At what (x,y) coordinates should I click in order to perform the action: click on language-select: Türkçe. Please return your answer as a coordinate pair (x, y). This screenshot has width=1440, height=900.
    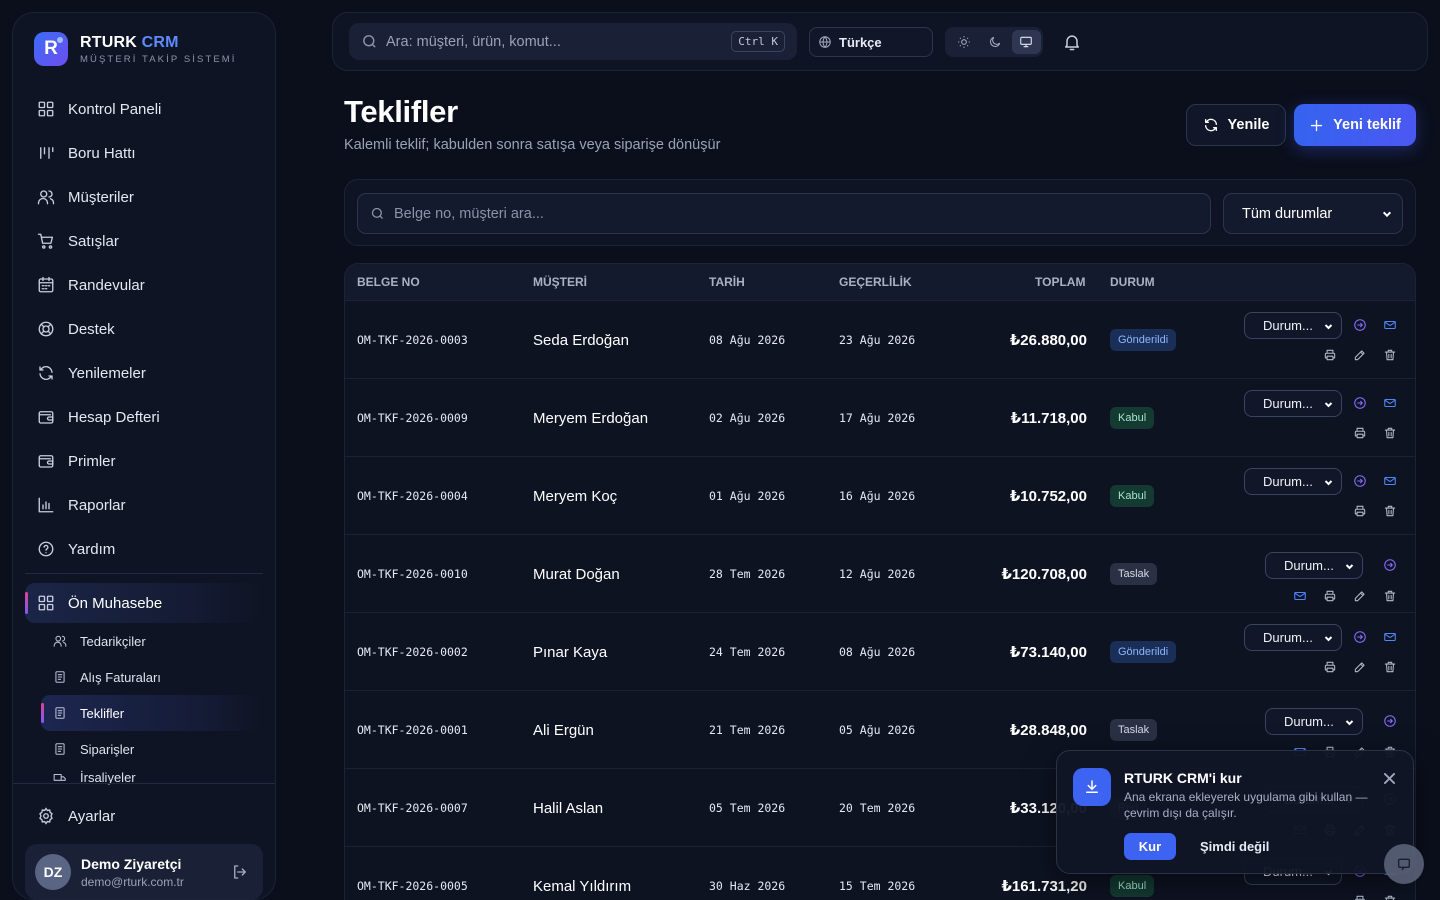
    Looking at the image, I should click on (871, 42).